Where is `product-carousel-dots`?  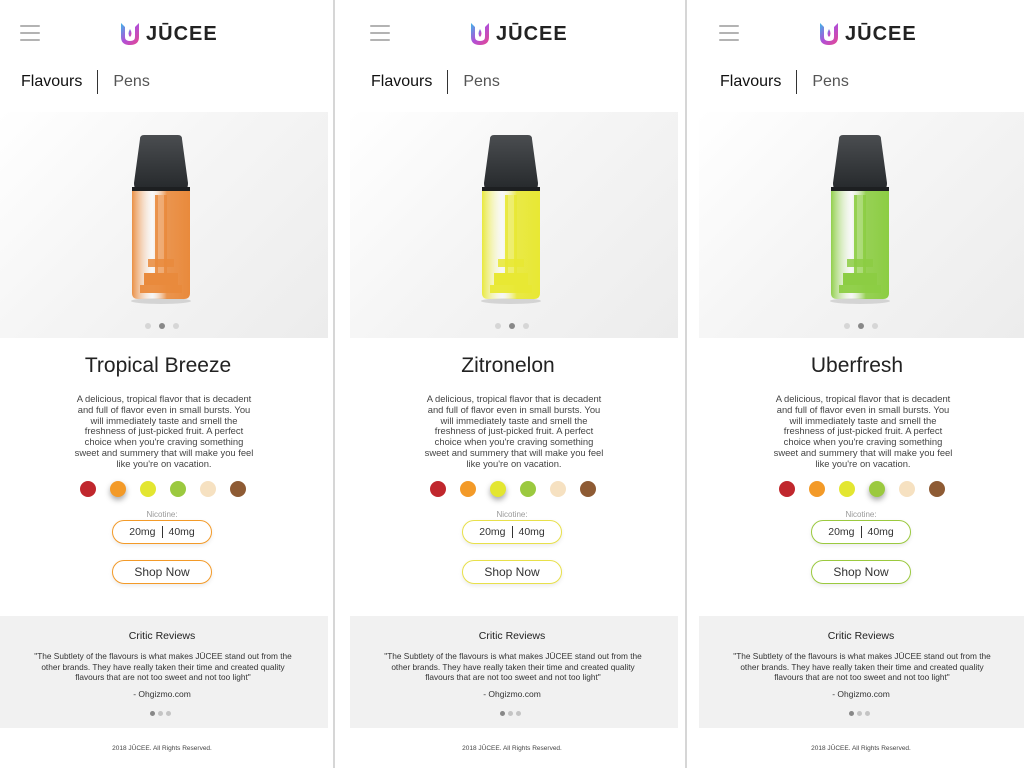 product-carousel-dots is located at coordinates (162, 326).